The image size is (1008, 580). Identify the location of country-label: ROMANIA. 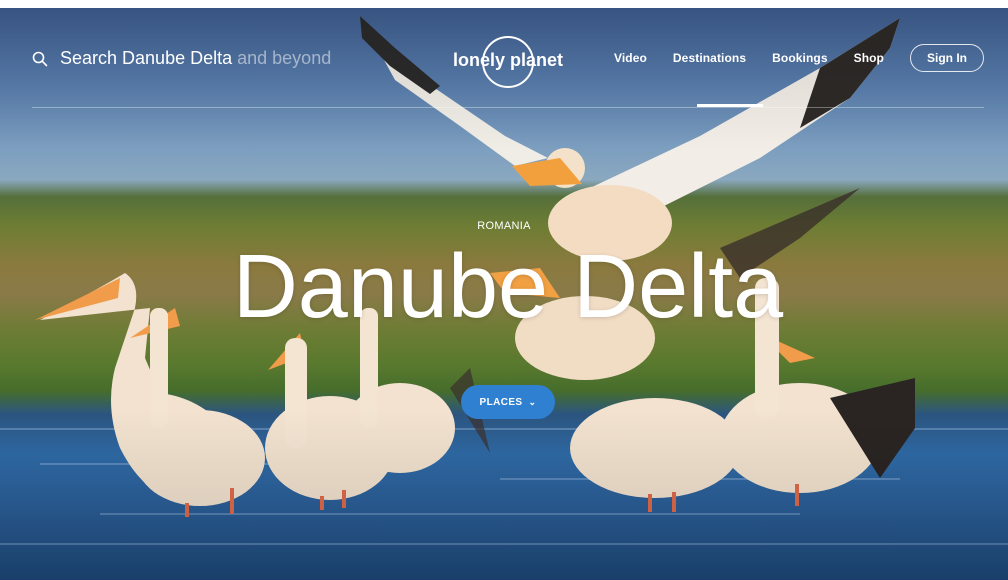
(504, 226).